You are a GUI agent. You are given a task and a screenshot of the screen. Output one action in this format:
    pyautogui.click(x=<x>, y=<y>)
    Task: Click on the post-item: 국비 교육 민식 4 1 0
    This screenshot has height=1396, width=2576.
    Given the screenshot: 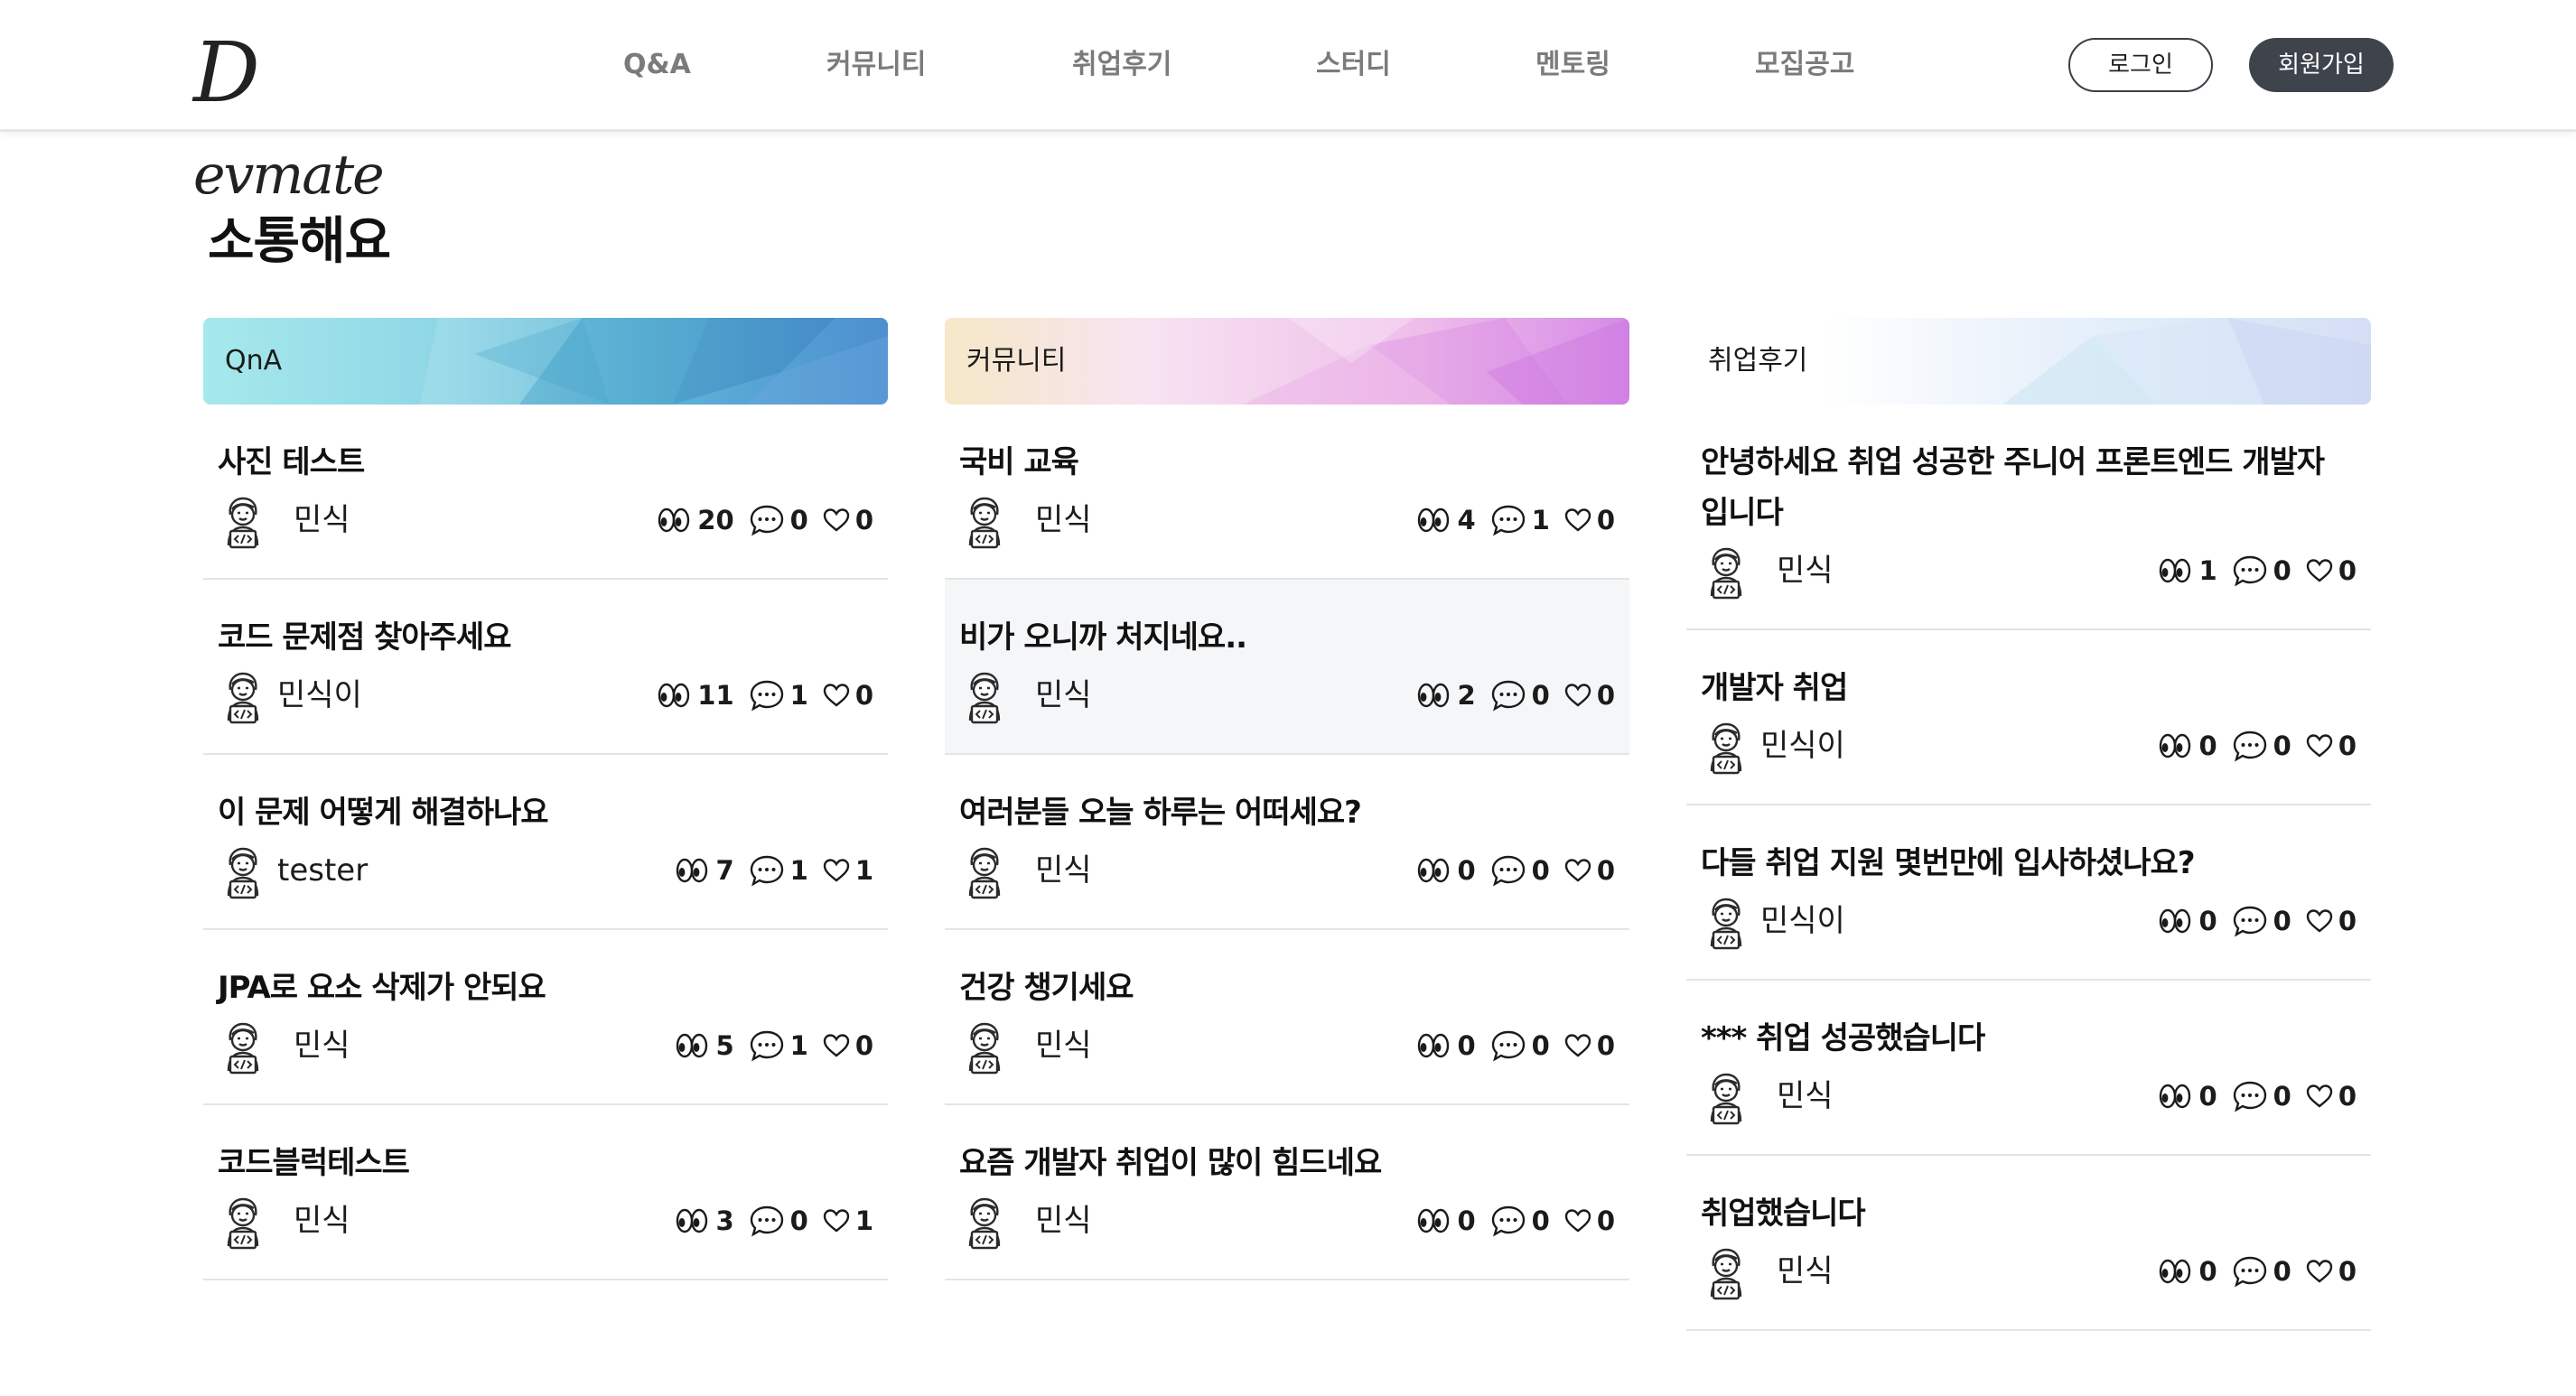 What is the action you would take?
    pyautogui.click(x=1287, y=492)
    